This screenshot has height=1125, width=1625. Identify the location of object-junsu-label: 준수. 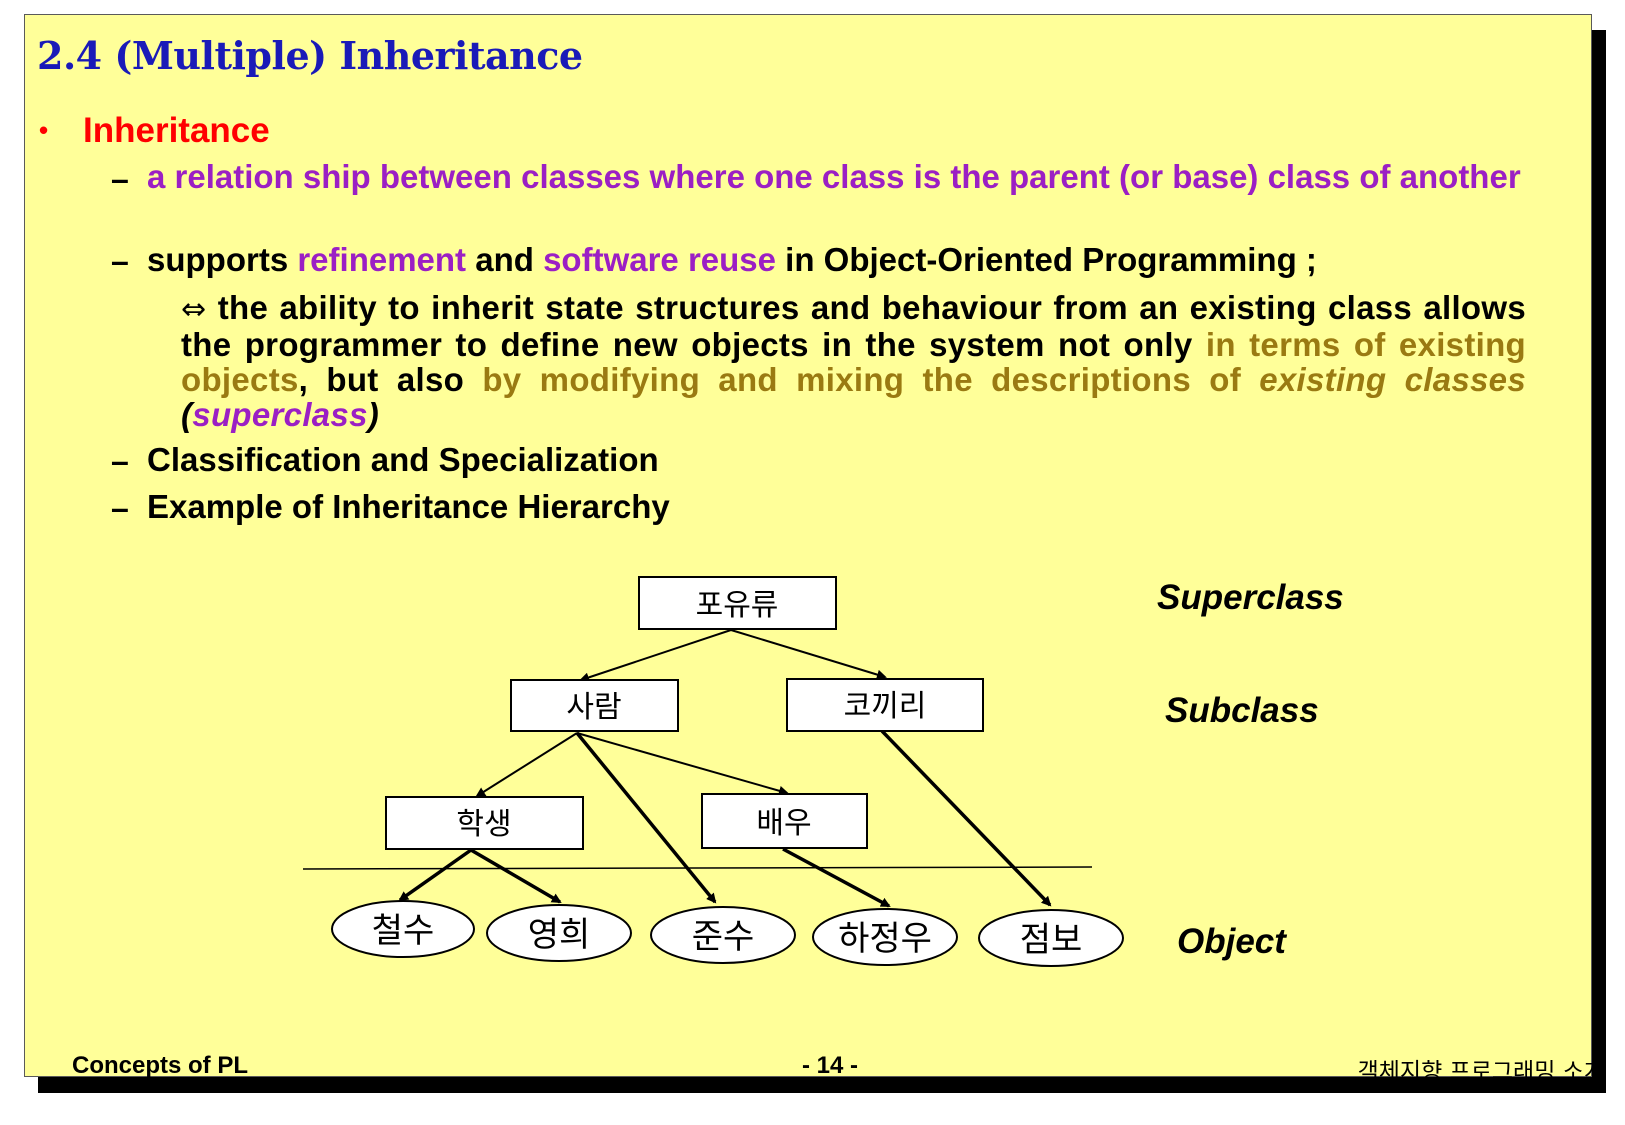
(723, 937).